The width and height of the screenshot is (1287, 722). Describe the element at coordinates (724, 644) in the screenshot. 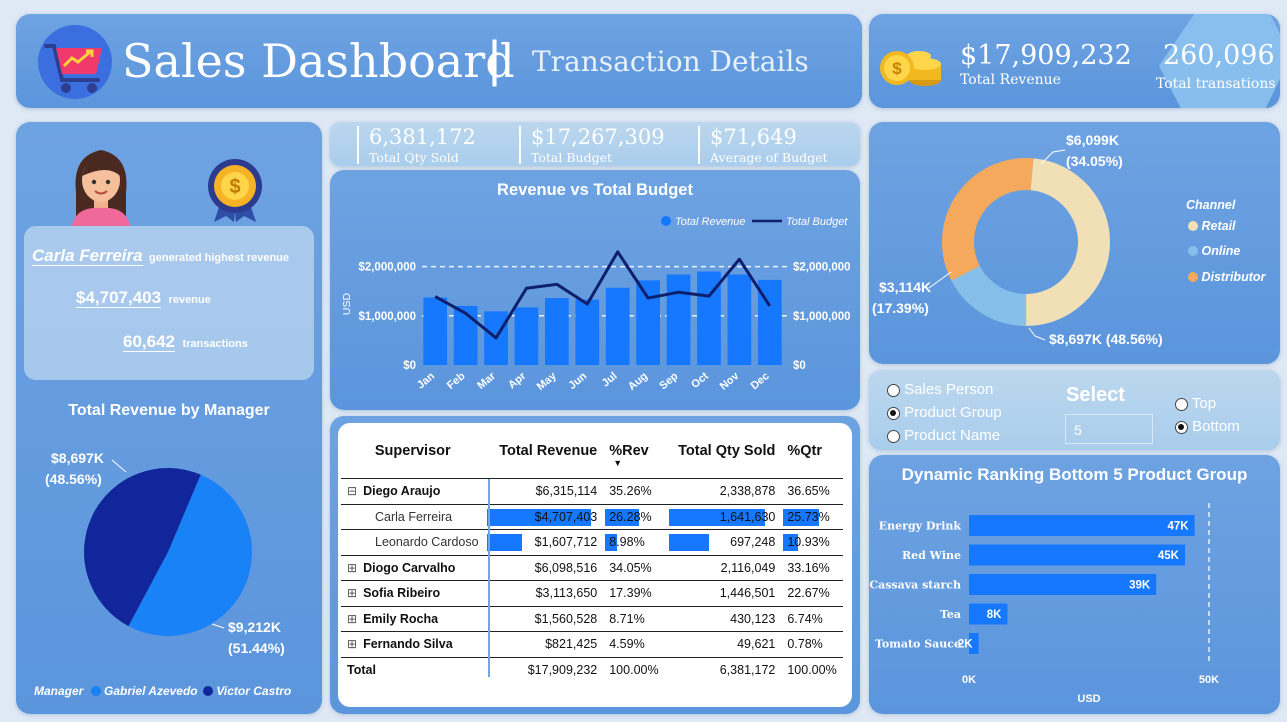

I see `row-qty-cell: 49,621` at that location.